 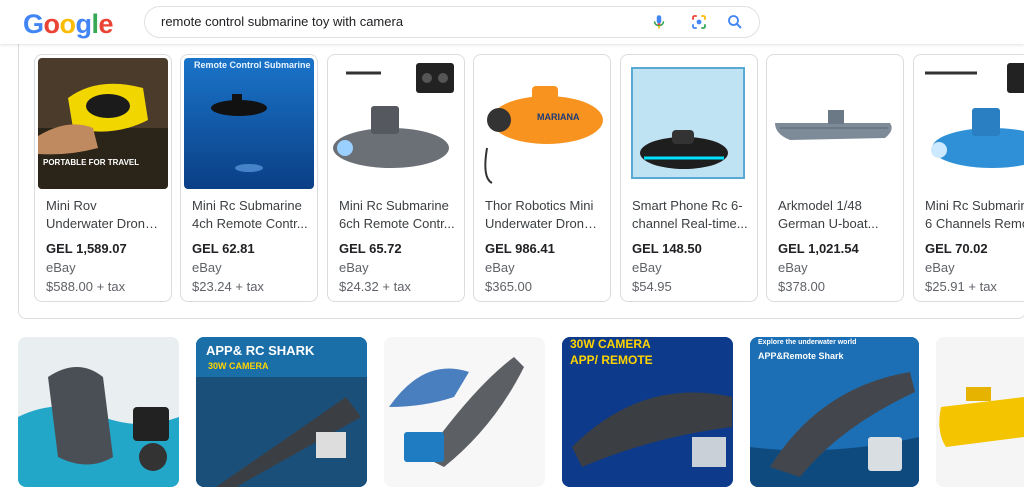 I want to click on image-overlay-text: 30W CAMERA, so click(x=610, y=344).